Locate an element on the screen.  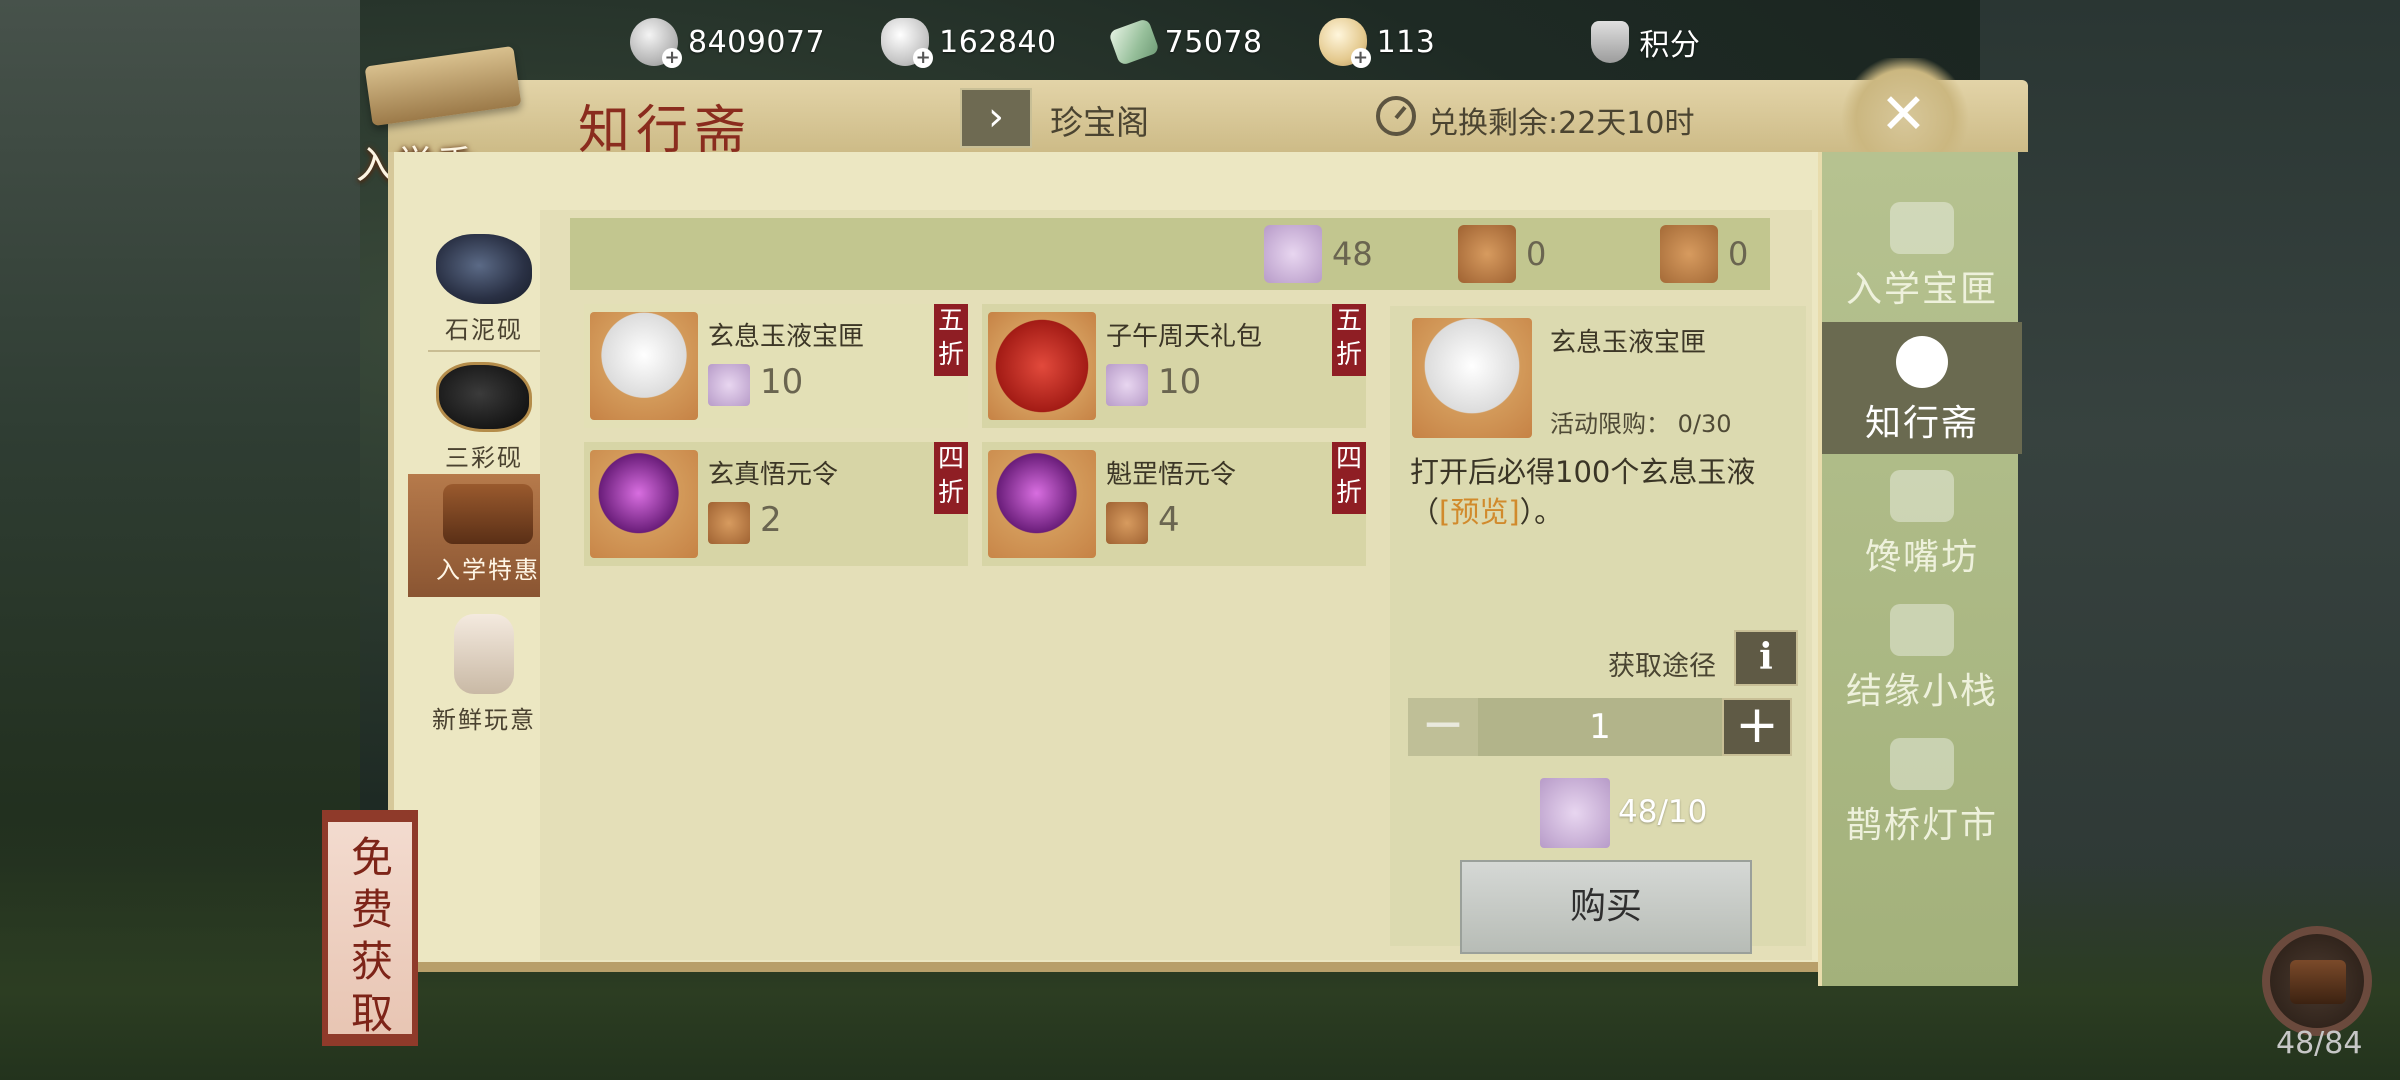
increase-button: + is located at coordinates (1757, 727).